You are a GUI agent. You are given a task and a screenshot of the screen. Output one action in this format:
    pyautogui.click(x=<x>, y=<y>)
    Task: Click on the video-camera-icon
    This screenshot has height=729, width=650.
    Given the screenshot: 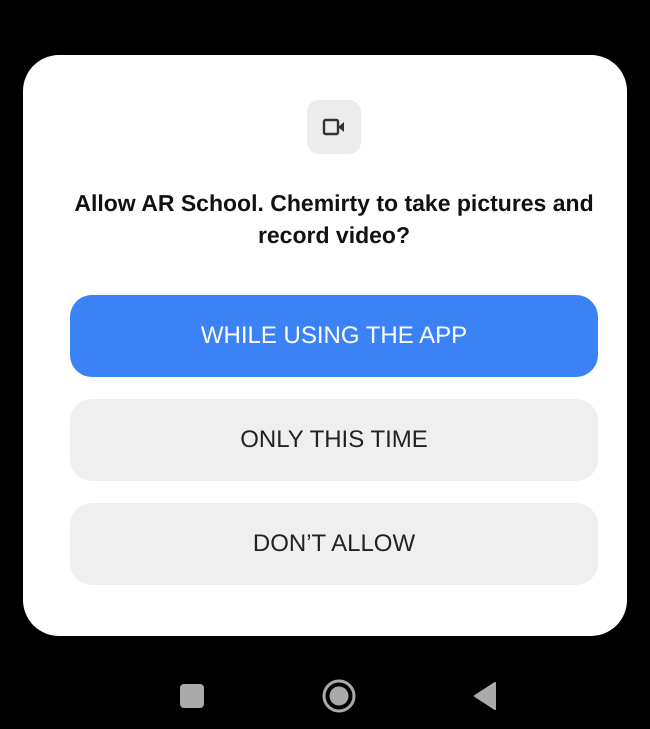 What is the action you would take?
    pyautogui.click(x=334, y=127)
    